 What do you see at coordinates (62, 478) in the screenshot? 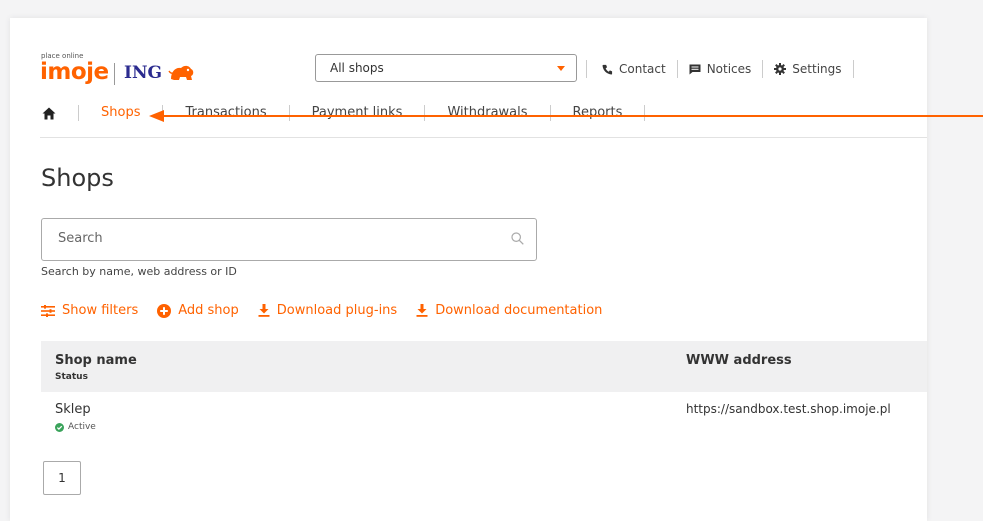
I see `pagination-page: 1` at bounding box center [62, 478].